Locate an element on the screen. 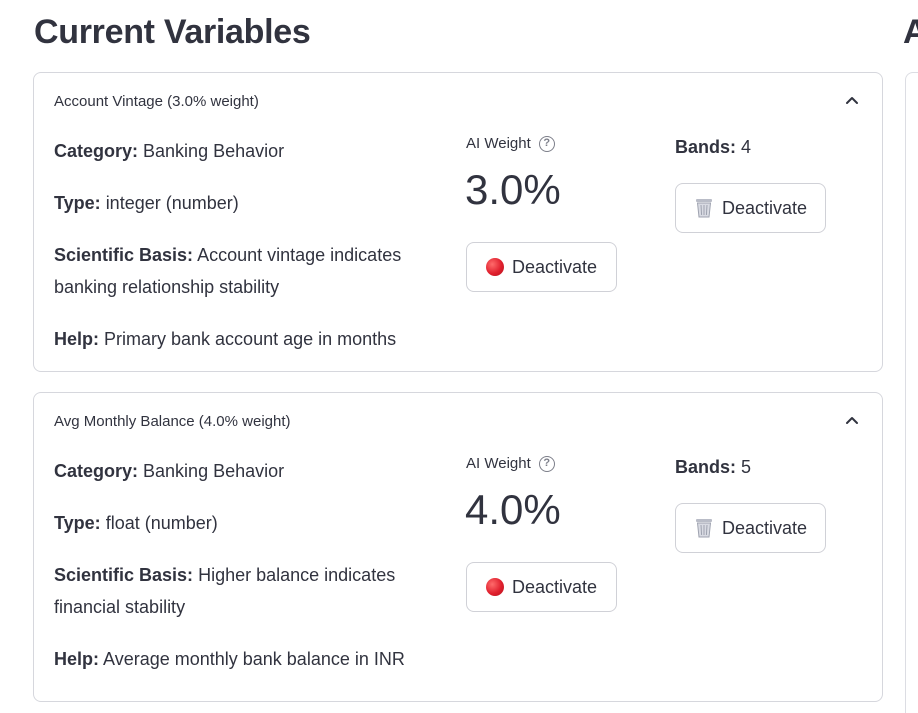 This screenshot has width=918, height=713. help-line: Help: Primary bank account age in months is located at coordinates (244, 339).